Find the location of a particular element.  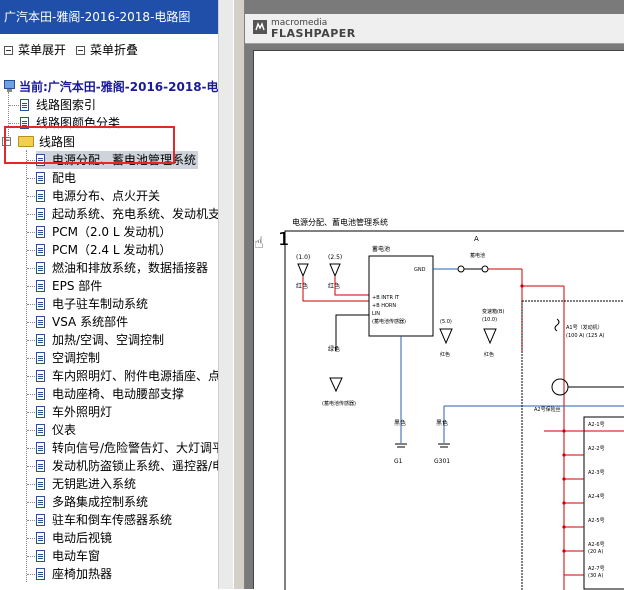

tree-item-diagram: 燃油和排放系统，数据插接器 is located at coordinates (123, 268).